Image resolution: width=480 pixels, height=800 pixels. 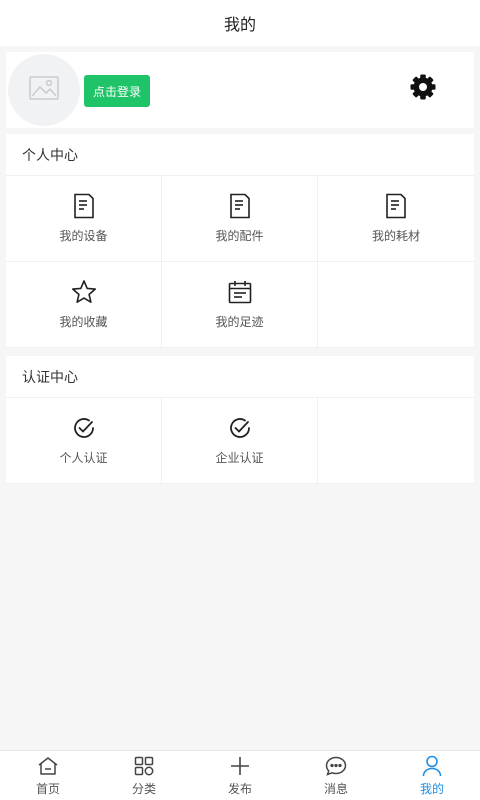 I want to click on image-placeholder-icon, so click(x=44, y=90).